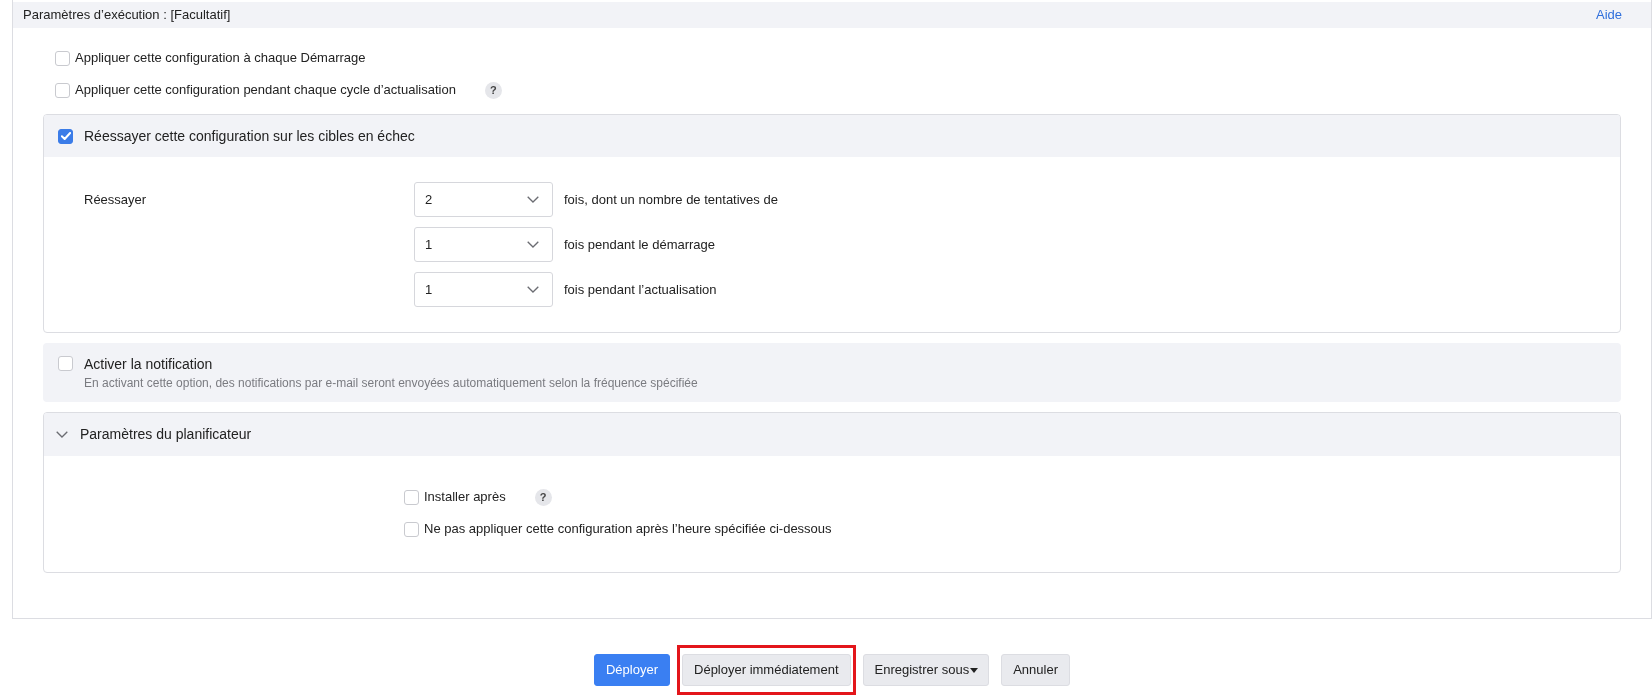 The image size is (1652, 698). I want to click on check-icon, so click(65, 136).